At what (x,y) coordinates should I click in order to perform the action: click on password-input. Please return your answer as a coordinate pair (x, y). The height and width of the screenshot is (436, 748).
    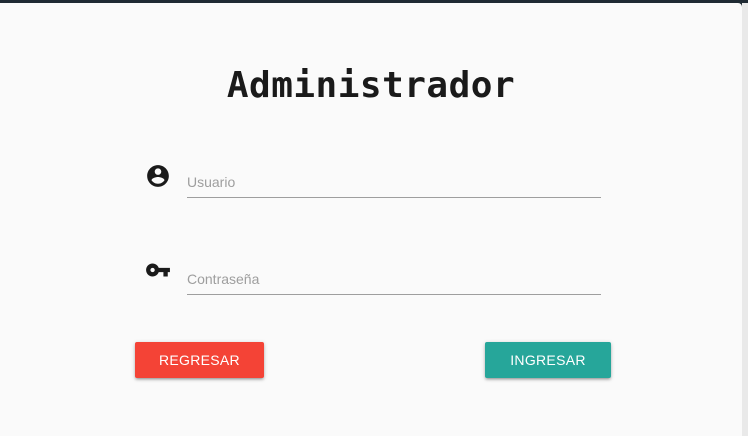
    Looking at the image, I should click on (394, 279).